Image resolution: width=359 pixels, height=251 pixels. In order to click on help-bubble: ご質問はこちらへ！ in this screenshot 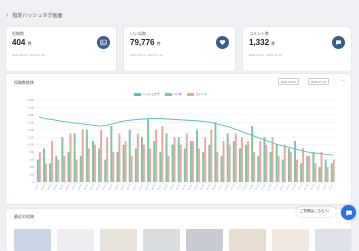, I will do `click(316, 212)`.